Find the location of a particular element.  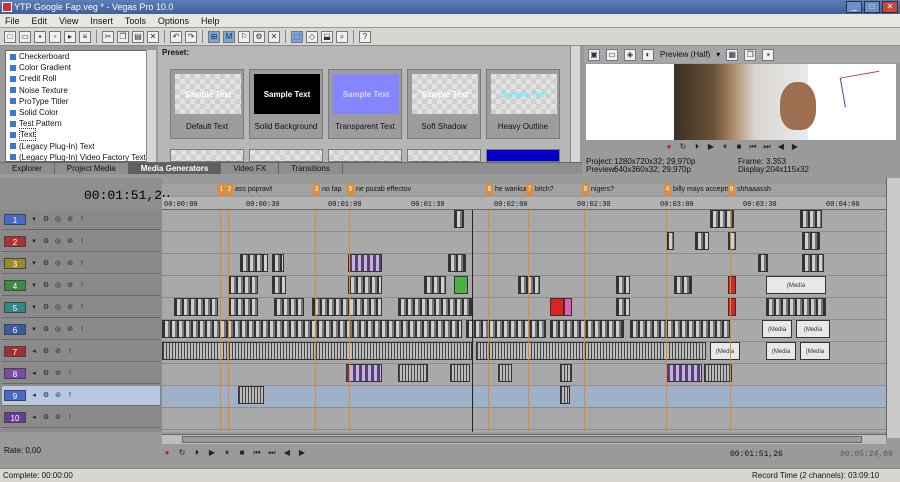

overlays-icon: ▦ is located at coordinates (732, 54).